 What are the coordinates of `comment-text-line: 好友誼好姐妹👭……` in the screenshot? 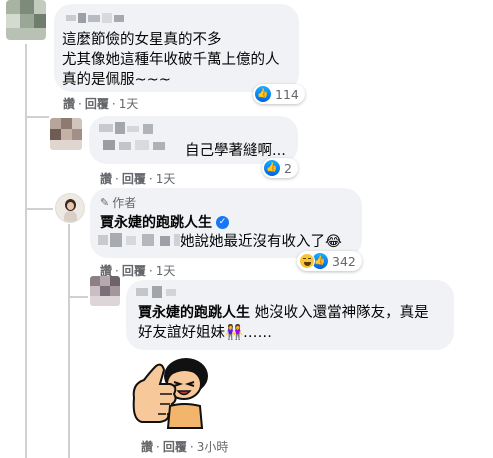 It's located at (205, 333).